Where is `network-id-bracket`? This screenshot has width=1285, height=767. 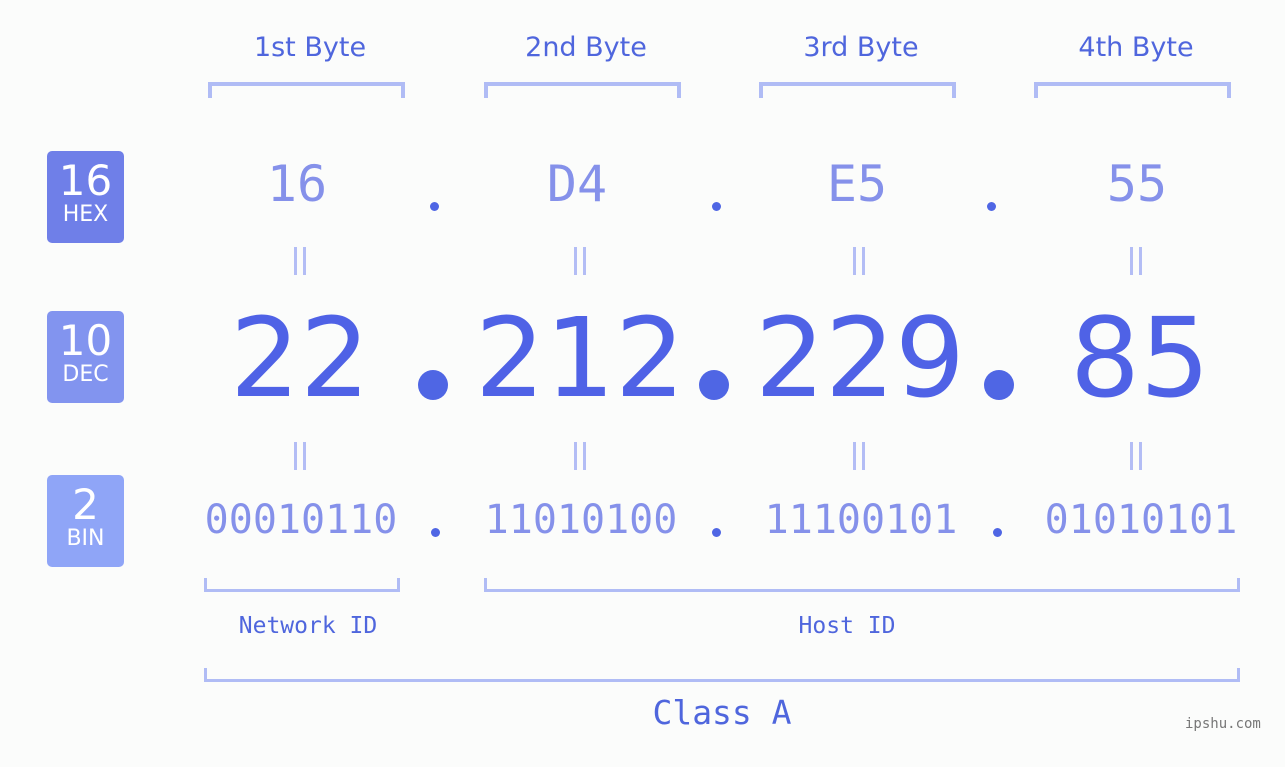 network-id-bracket is located at coordinates (302, 585).